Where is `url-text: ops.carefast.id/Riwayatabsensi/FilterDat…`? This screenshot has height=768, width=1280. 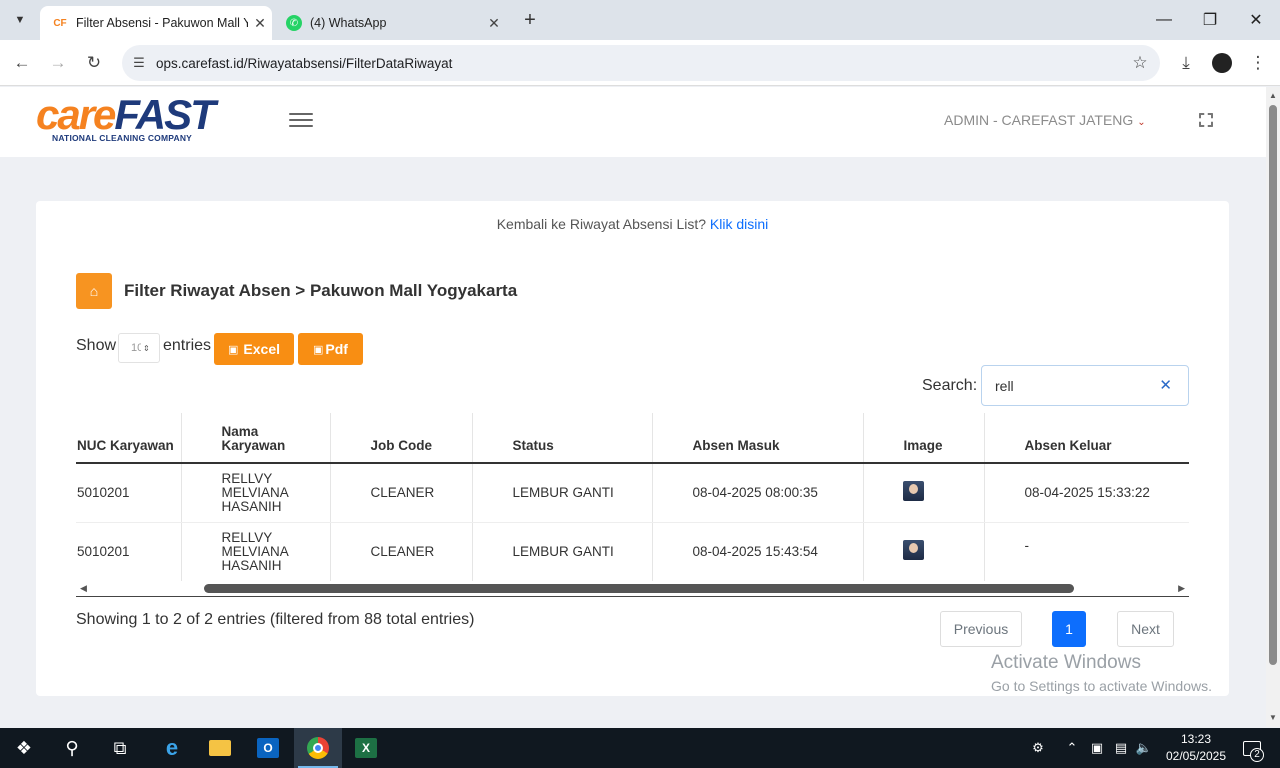
url-text: ops.carefast.id/Riwayatabsensi/FilterDat… is located at coordinates (638, 63).